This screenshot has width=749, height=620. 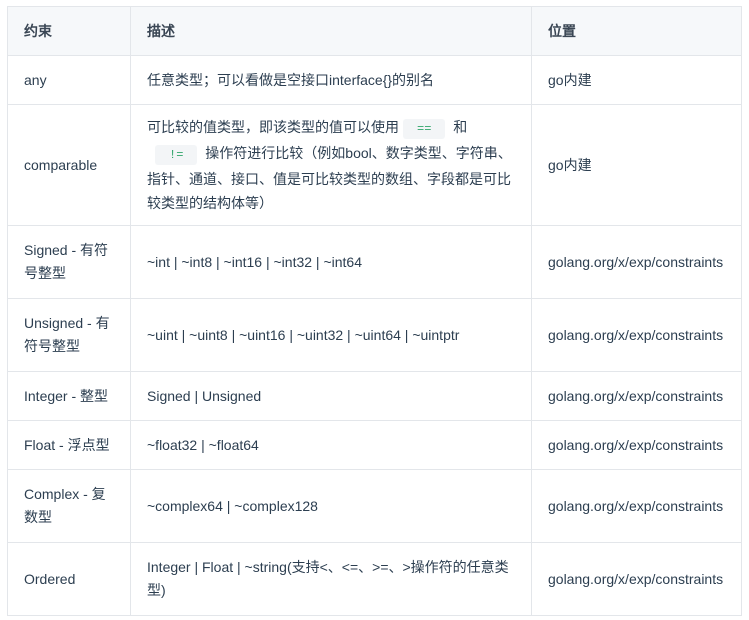 What do you see at coordinates (331, 262) in the screenshot?
I see `constraint-description: ~int | ~int8 | ~int16 | ~int32 | ~int64` at bounding box center [331, 262].